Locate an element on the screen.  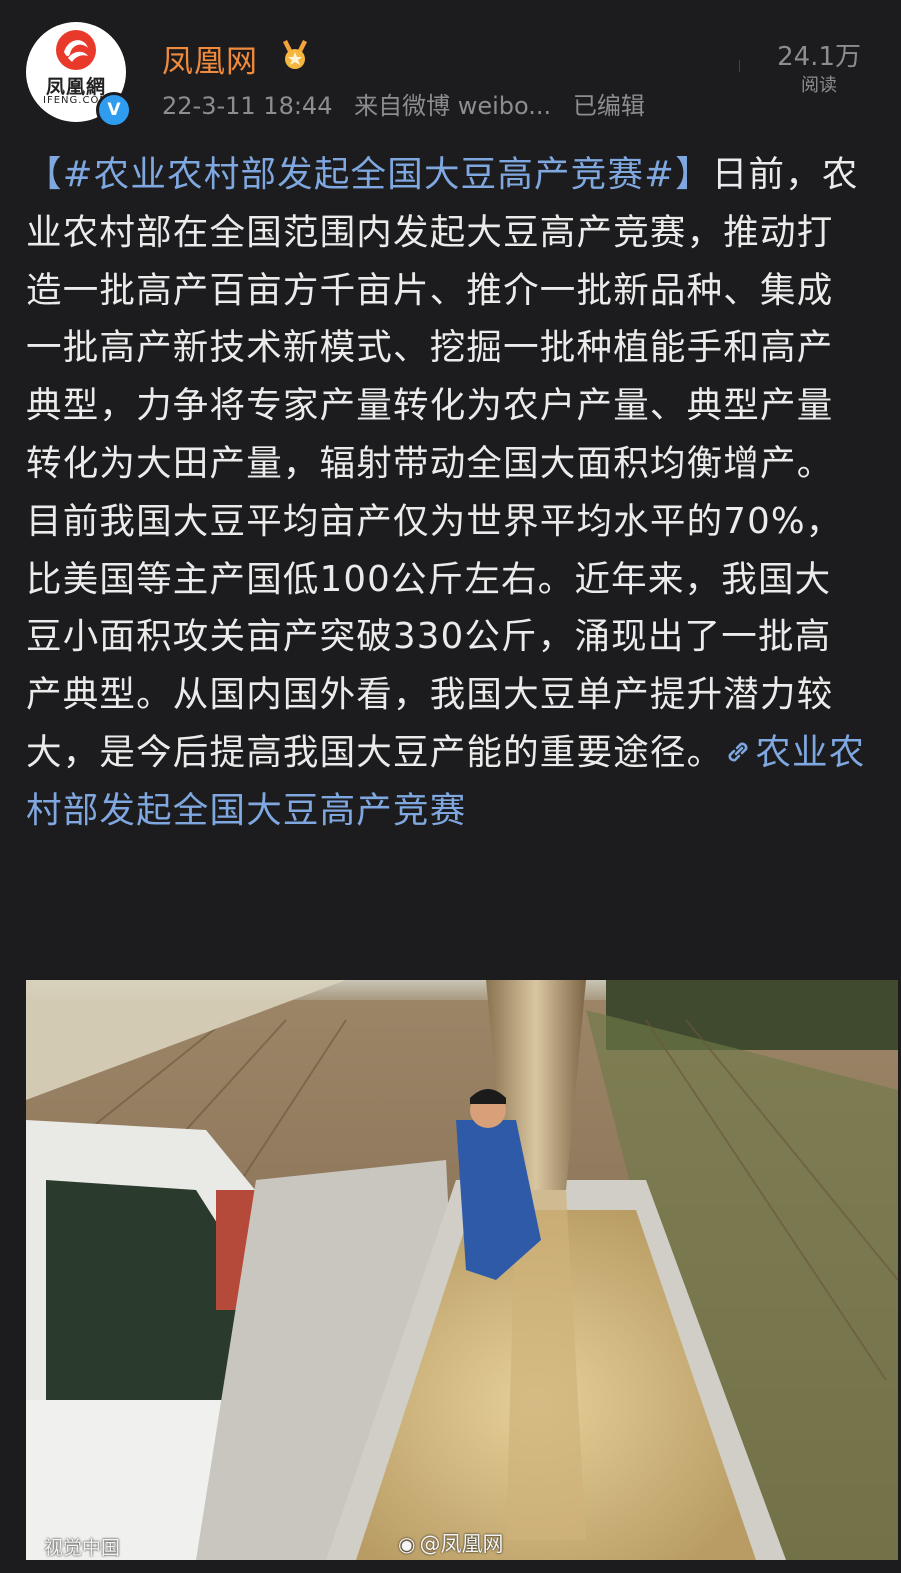
read-count: 24.1万 is located at coordinates (819, 57).